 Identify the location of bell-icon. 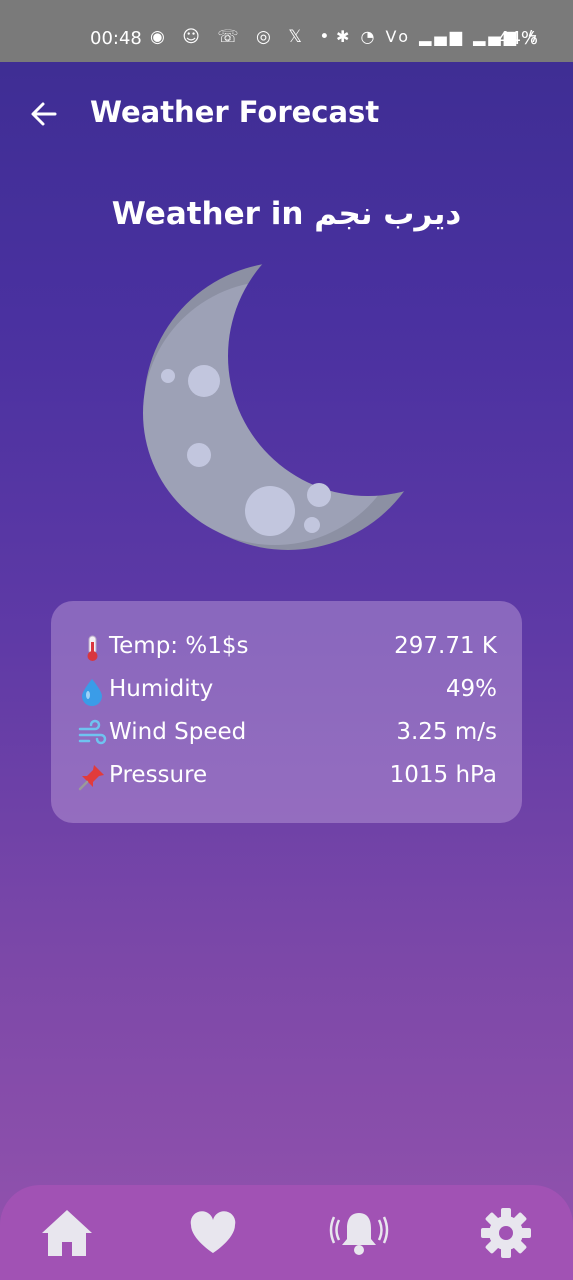
(359, 1234).